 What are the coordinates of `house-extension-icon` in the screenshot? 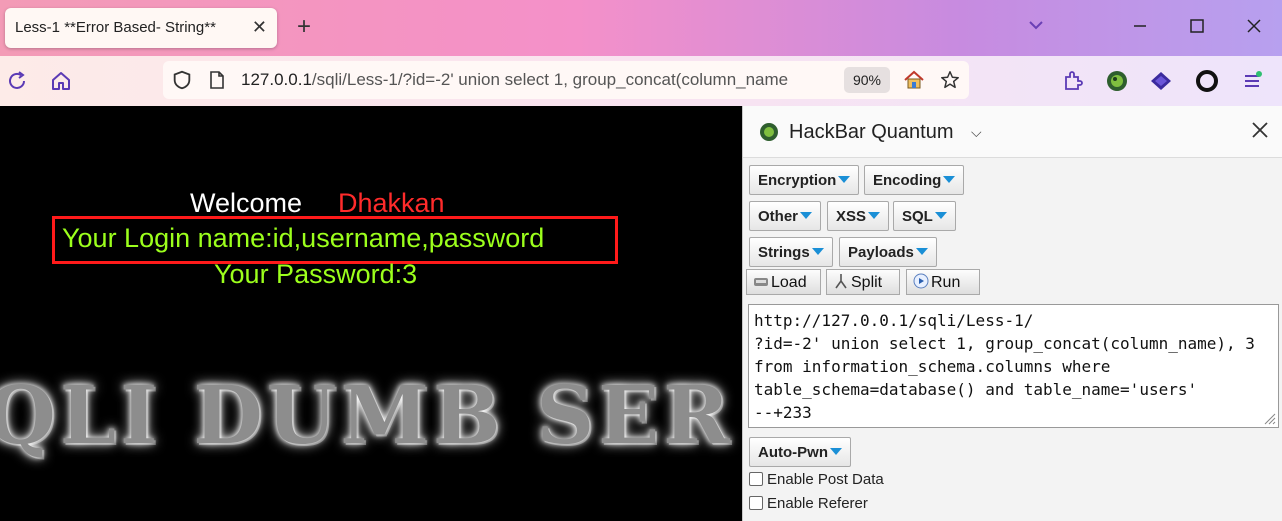 It's located at (914, 80).